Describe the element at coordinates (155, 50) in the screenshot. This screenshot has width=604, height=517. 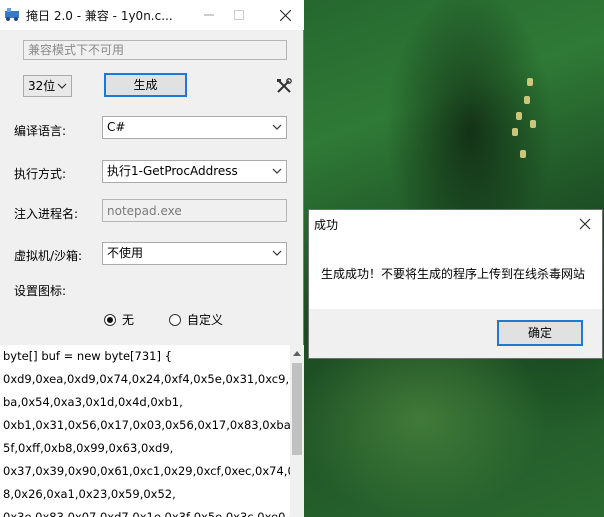
I see `compat-mode-notice: 兼容模式下不可用` at that location.